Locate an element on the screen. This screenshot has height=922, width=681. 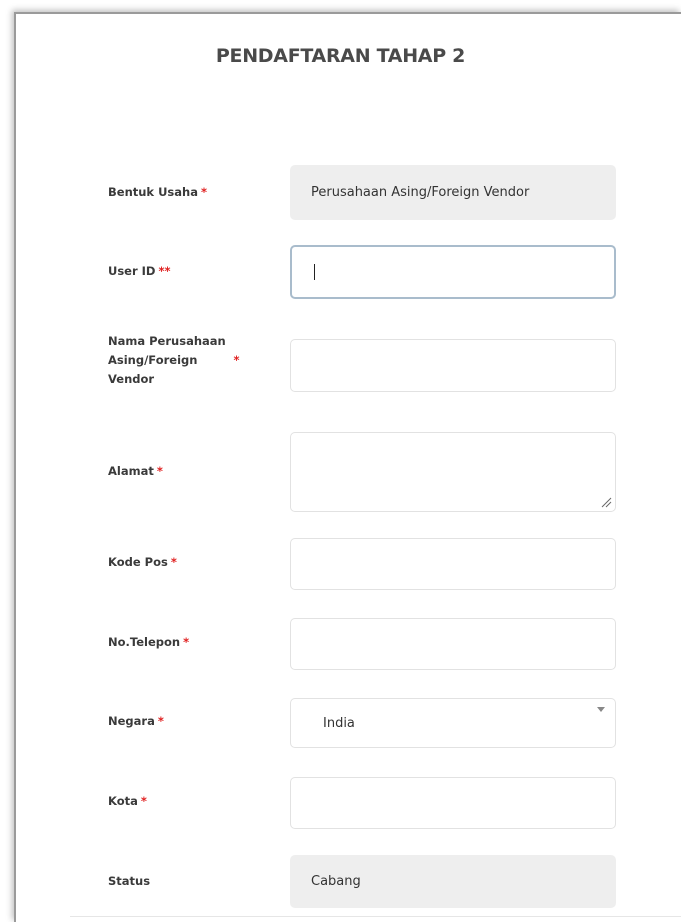
label-kota-text: Kota is located at coordinates (123, 801).